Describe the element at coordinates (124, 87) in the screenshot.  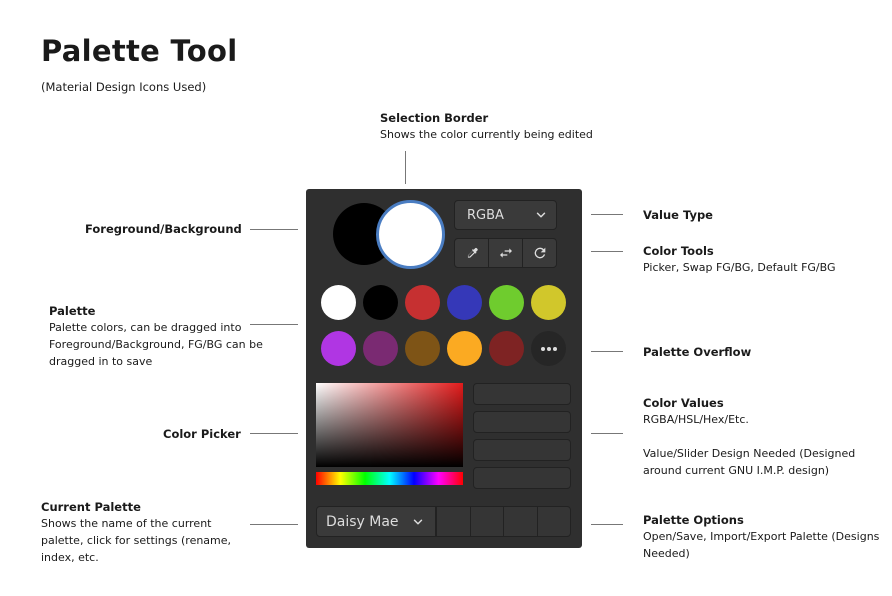
I see `page-subtitle: (Material Design Icons Used)` at that location.